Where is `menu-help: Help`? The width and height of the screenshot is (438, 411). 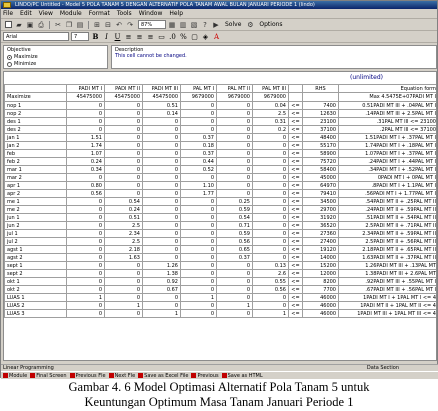
menu-help: Help is located at coordinates (176, 13).